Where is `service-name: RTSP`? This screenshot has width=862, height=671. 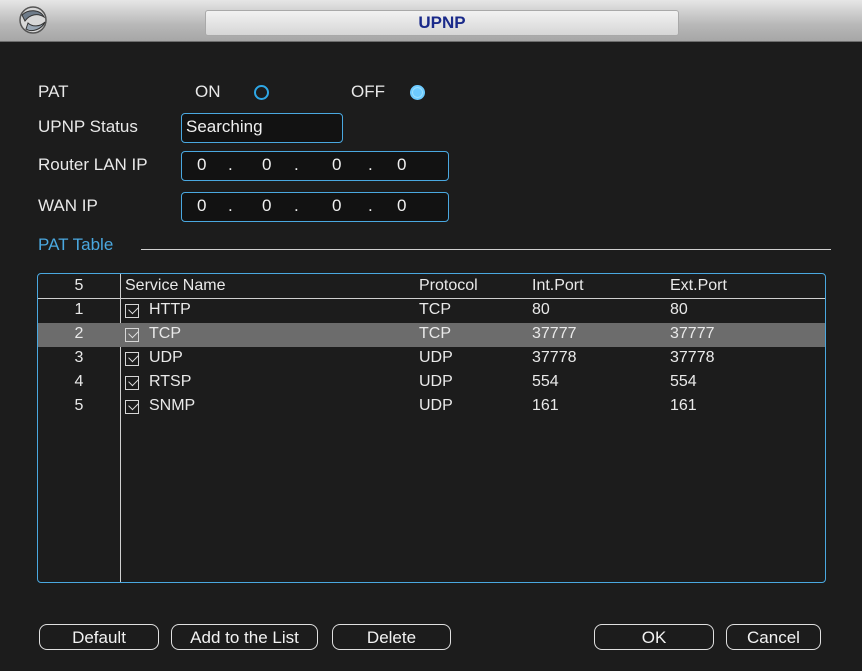 service-name: RTSP is located at coordinates (170, 381).